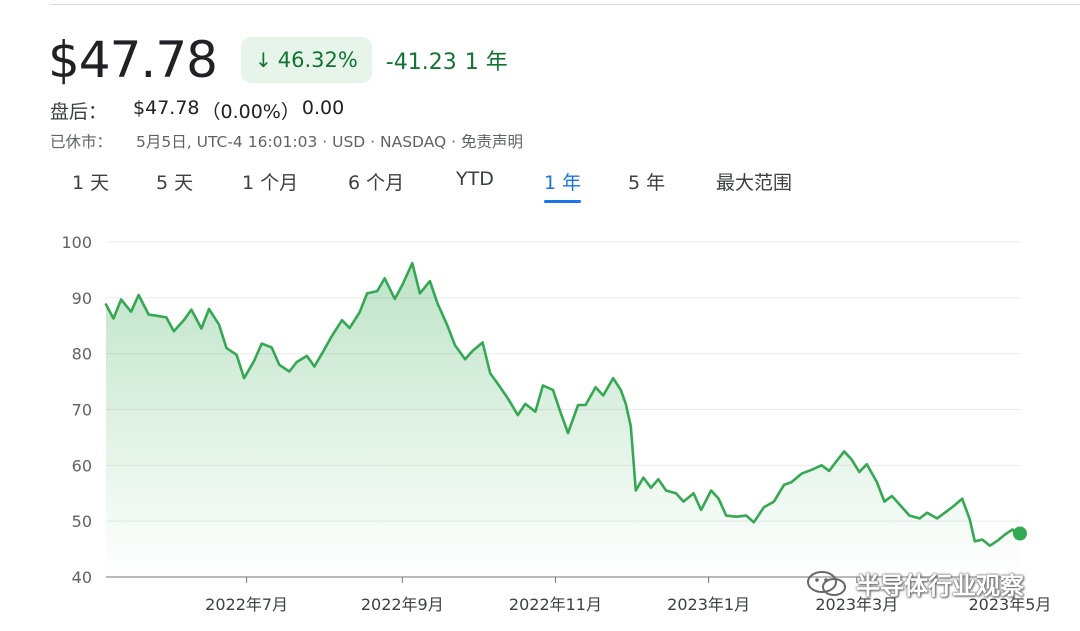 The height and width of the screenshot is (631, 1080). Describe the element at coordinates (82, 577) in the screenshot. I see `y-tick-label-40: 40` at that location.